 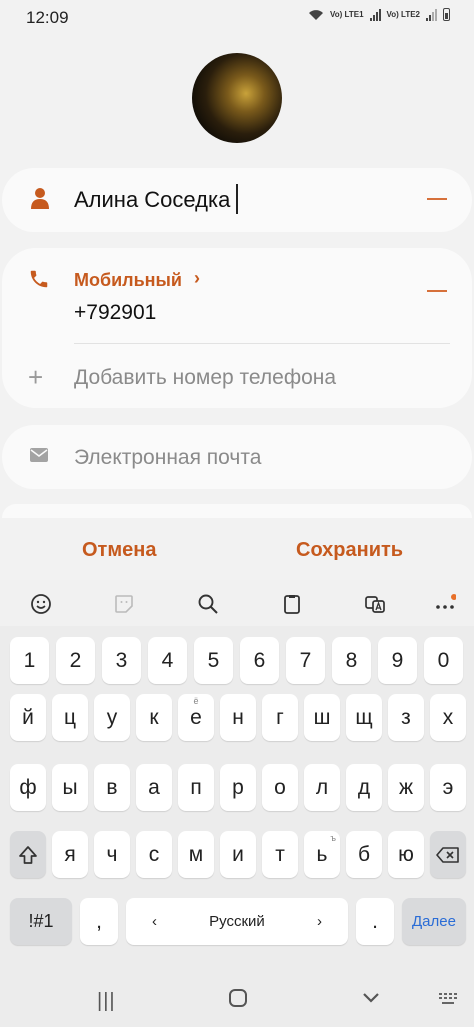 I want to click on key-я: я, so click(x=70, y=854).